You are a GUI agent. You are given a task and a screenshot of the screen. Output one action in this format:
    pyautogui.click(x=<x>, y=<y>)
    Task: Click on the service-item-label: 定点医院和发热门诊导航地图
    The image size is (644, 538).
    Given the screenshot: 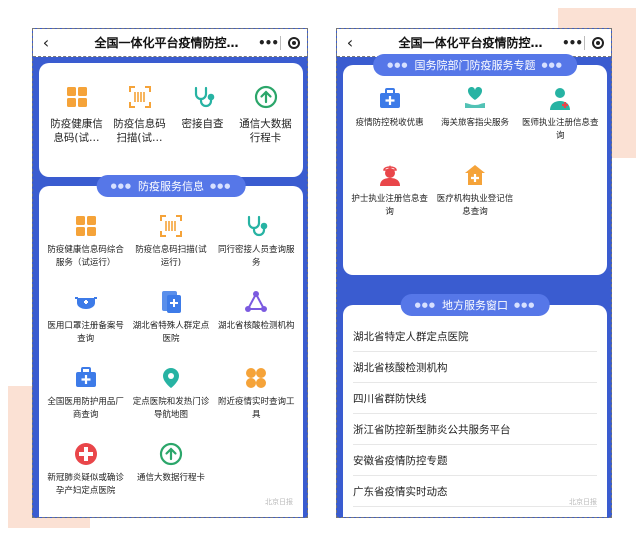 What is the action you would take?
    pyautogui.click(x=171, y=408)
    